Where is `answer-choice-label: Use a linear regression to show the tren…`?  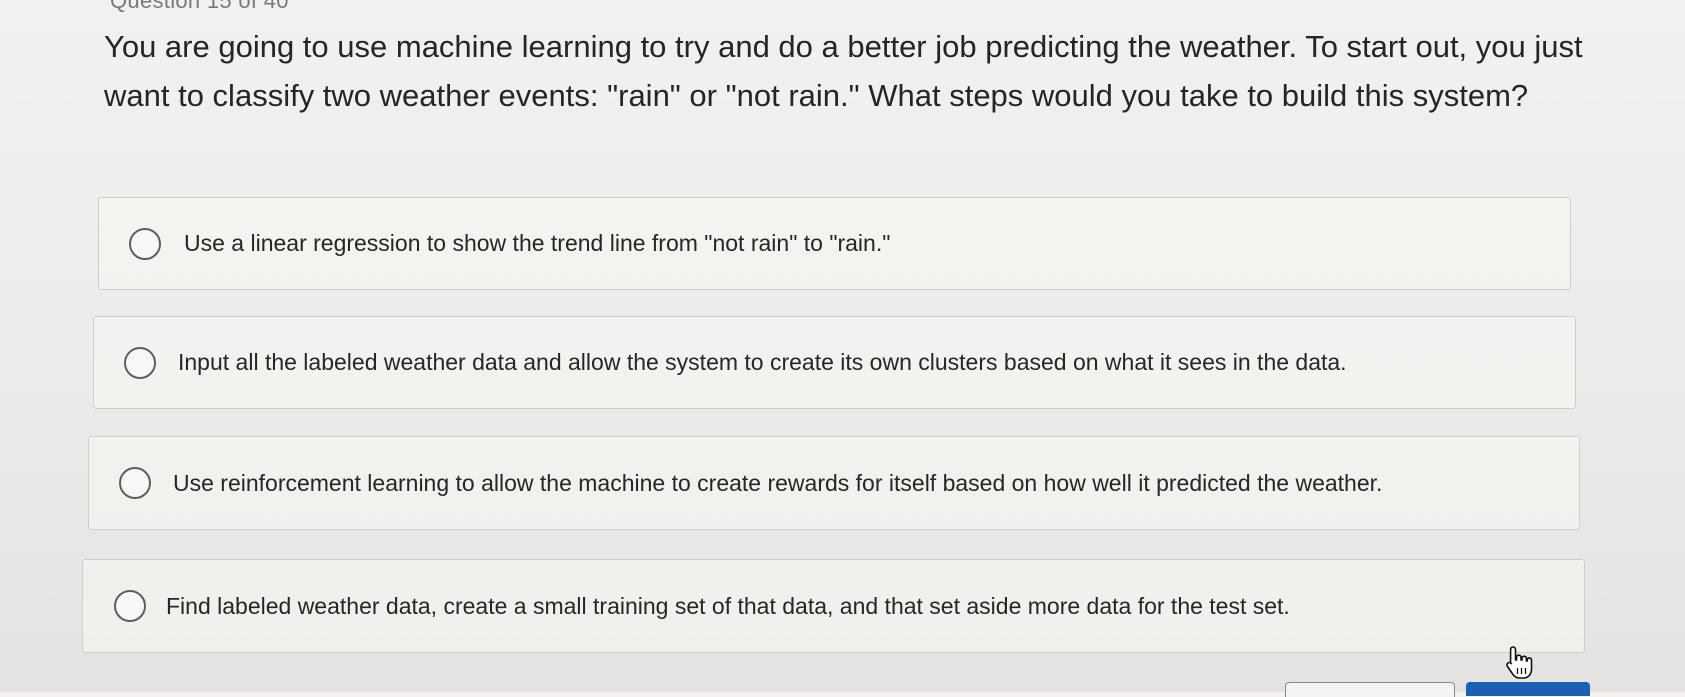
answer-choice-label: Use a linear regression to show the tren… is located at coordinates (537, 243).